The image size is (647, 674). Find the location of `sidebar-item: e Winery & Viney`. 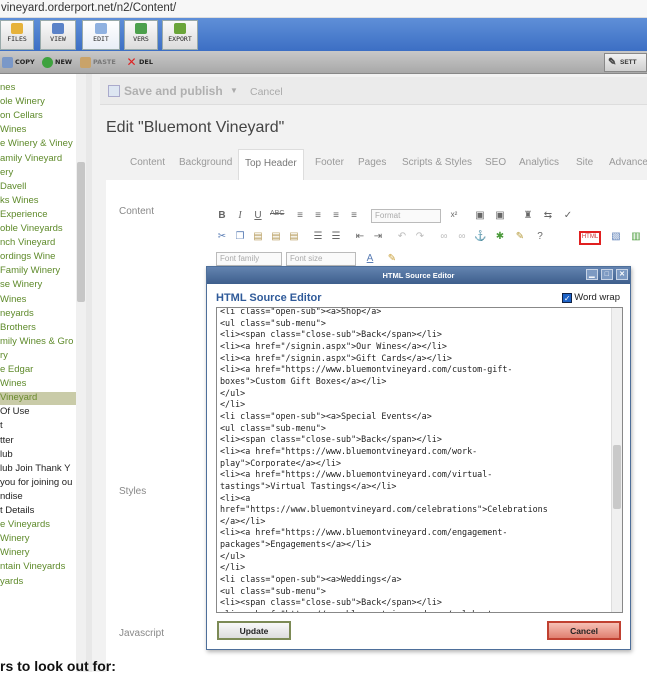

sidebar-item: e Winery & Viney is located at coordinates (36, 144).